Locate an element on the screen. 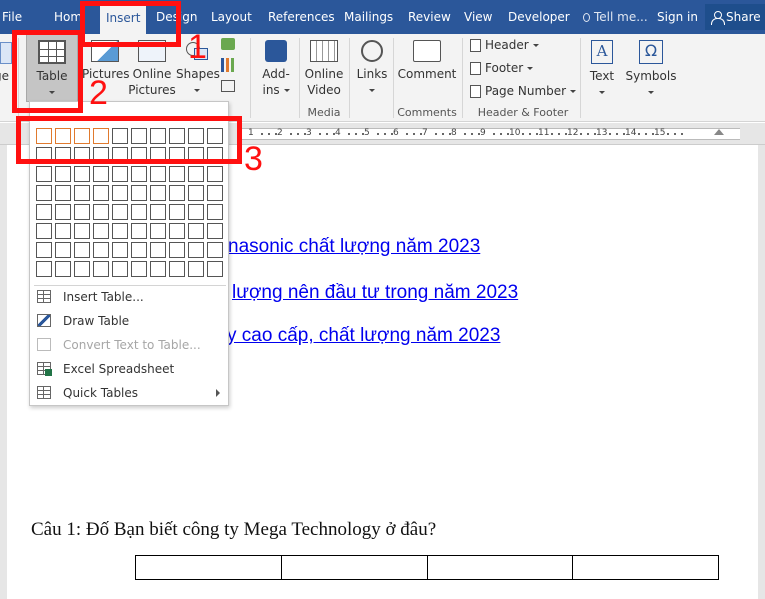  screenshot-icon is located at coordinates (228, 86).